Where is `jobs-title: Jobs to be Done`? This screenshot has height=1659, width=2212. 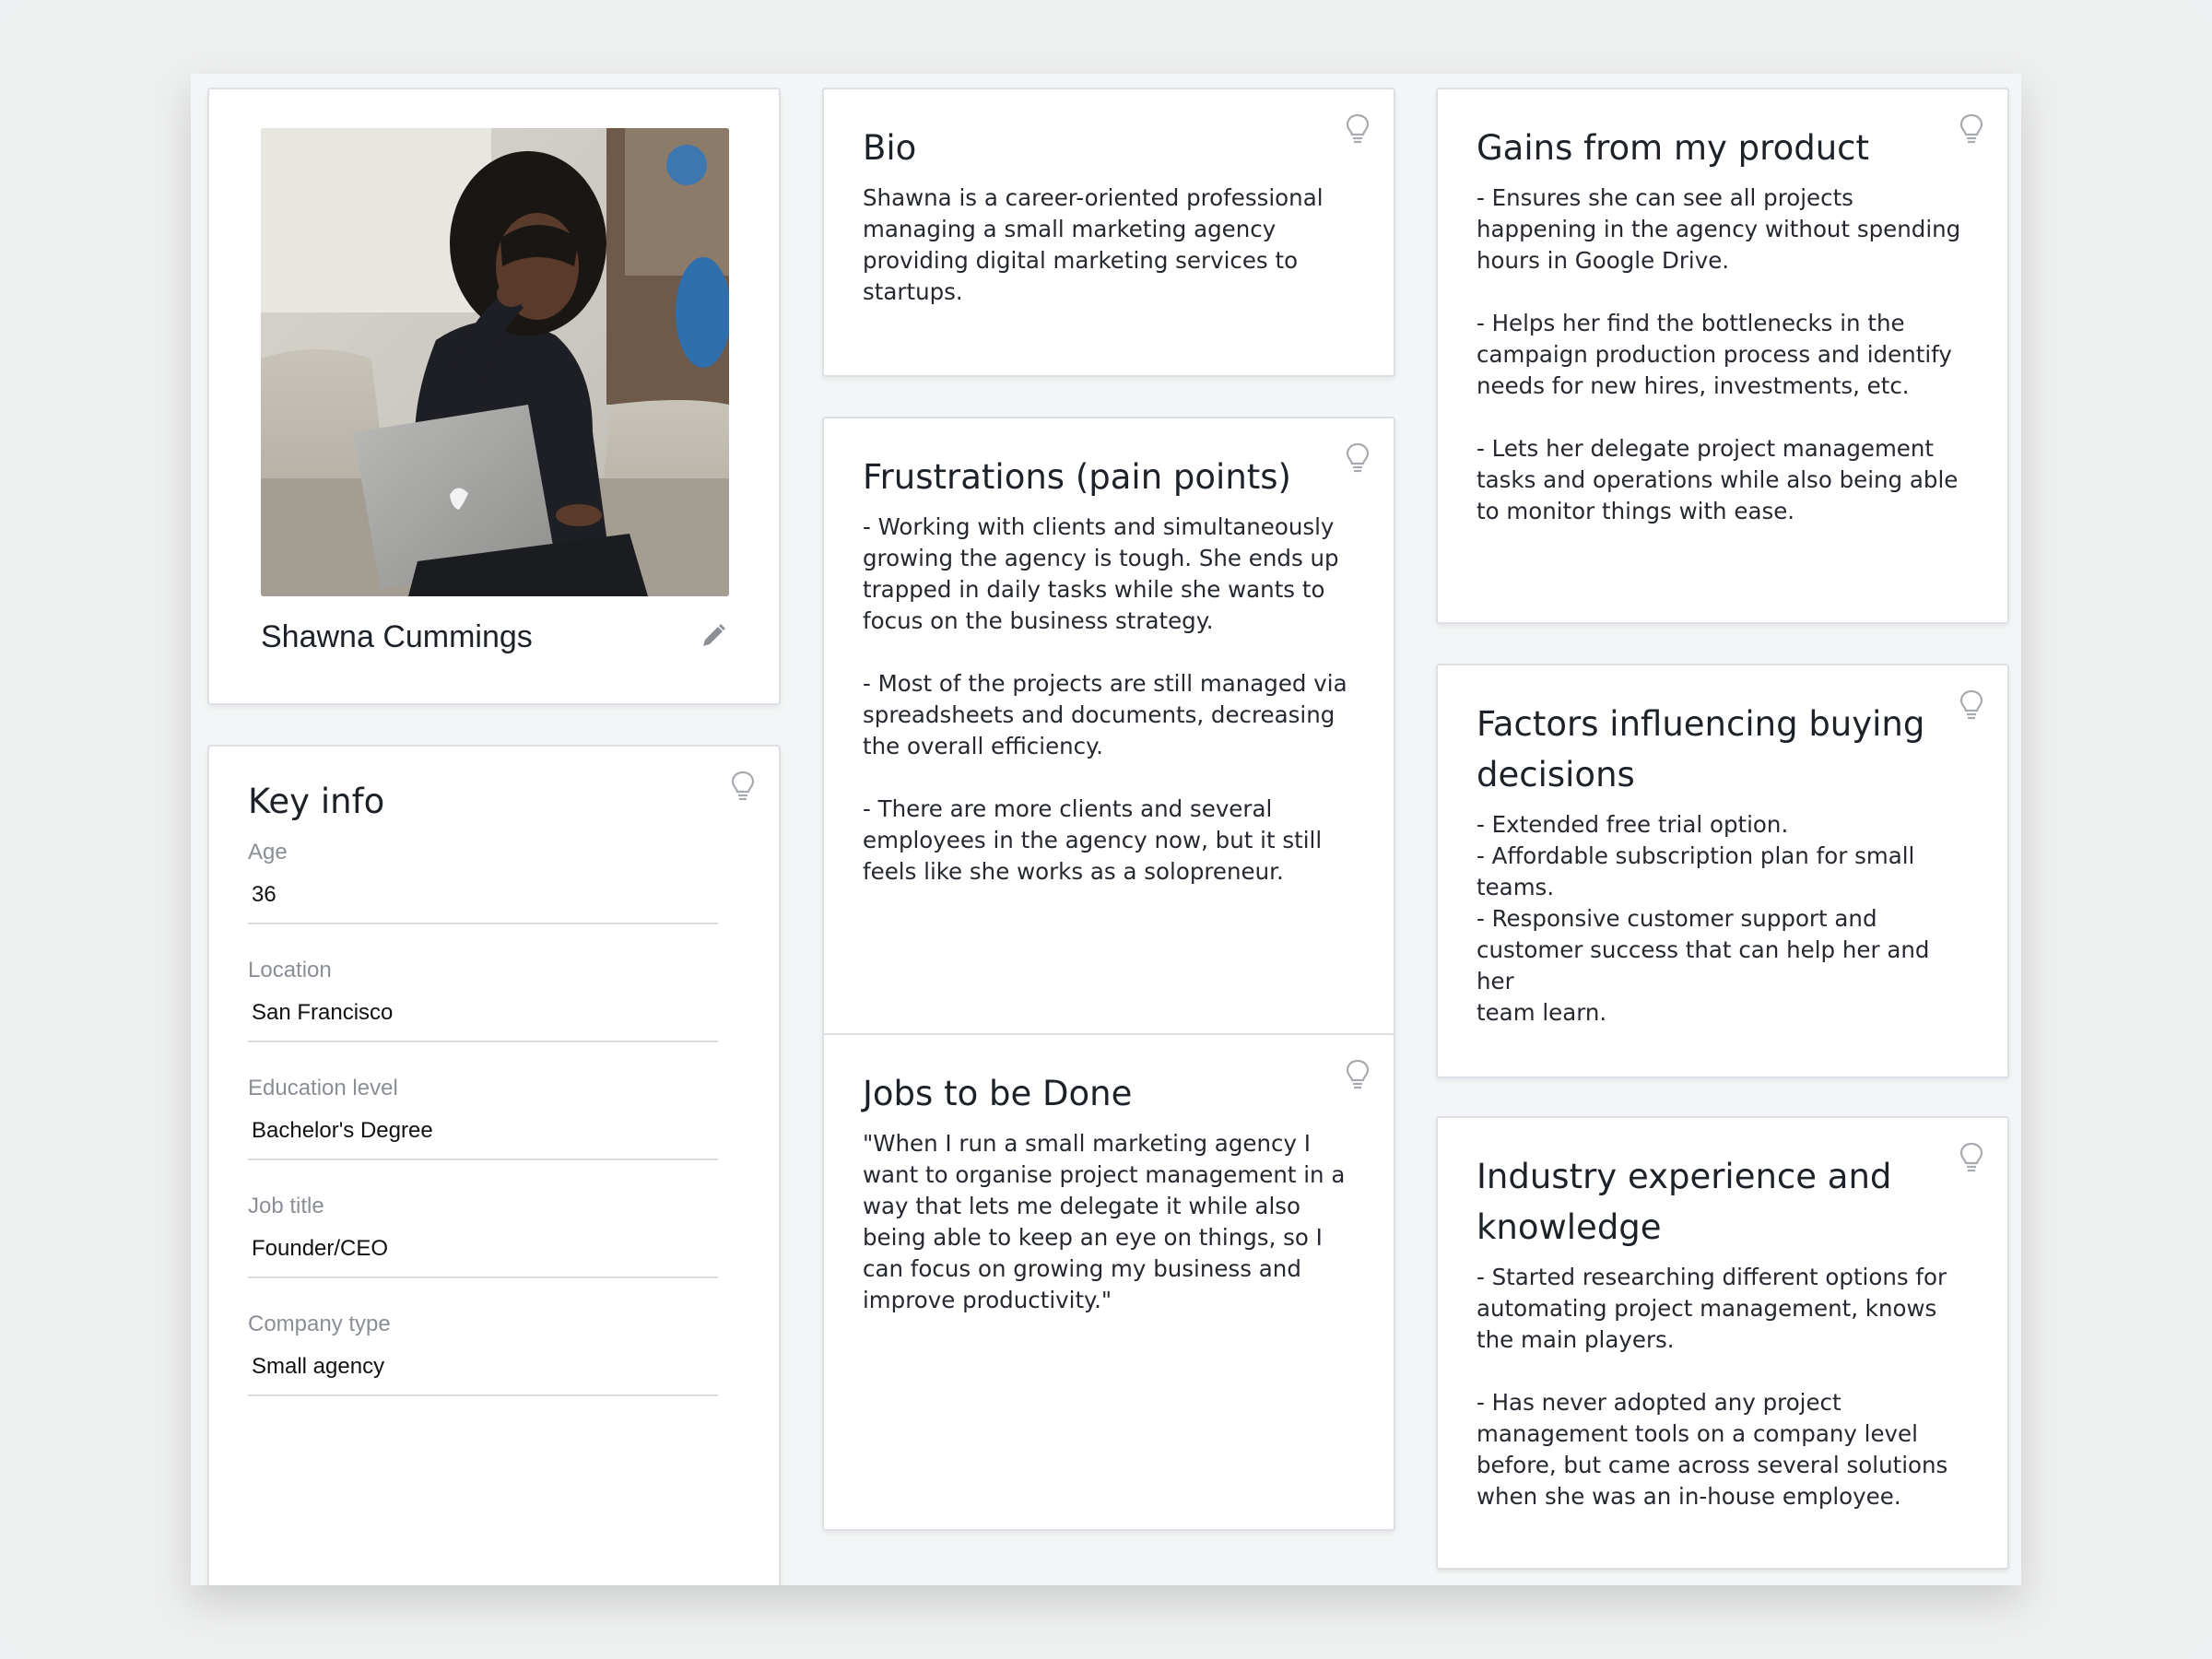 jobs-title: Jobs to be Done is located at coordinates (998, 1093).